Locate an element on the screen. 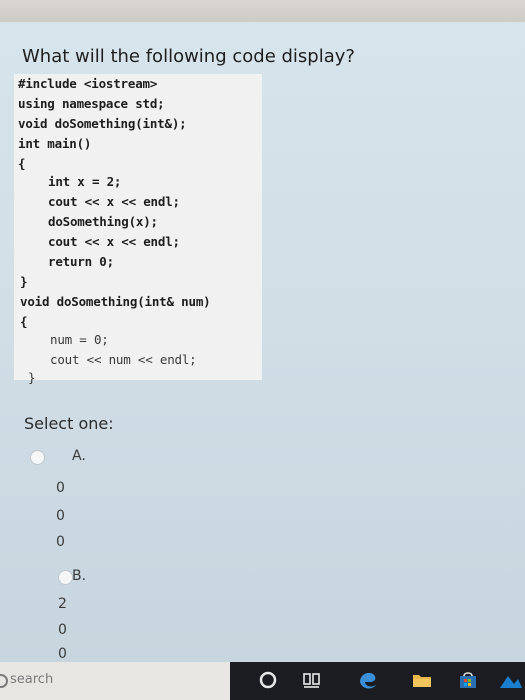  taskbar-search-box: search is located at coordinates (115, 681).